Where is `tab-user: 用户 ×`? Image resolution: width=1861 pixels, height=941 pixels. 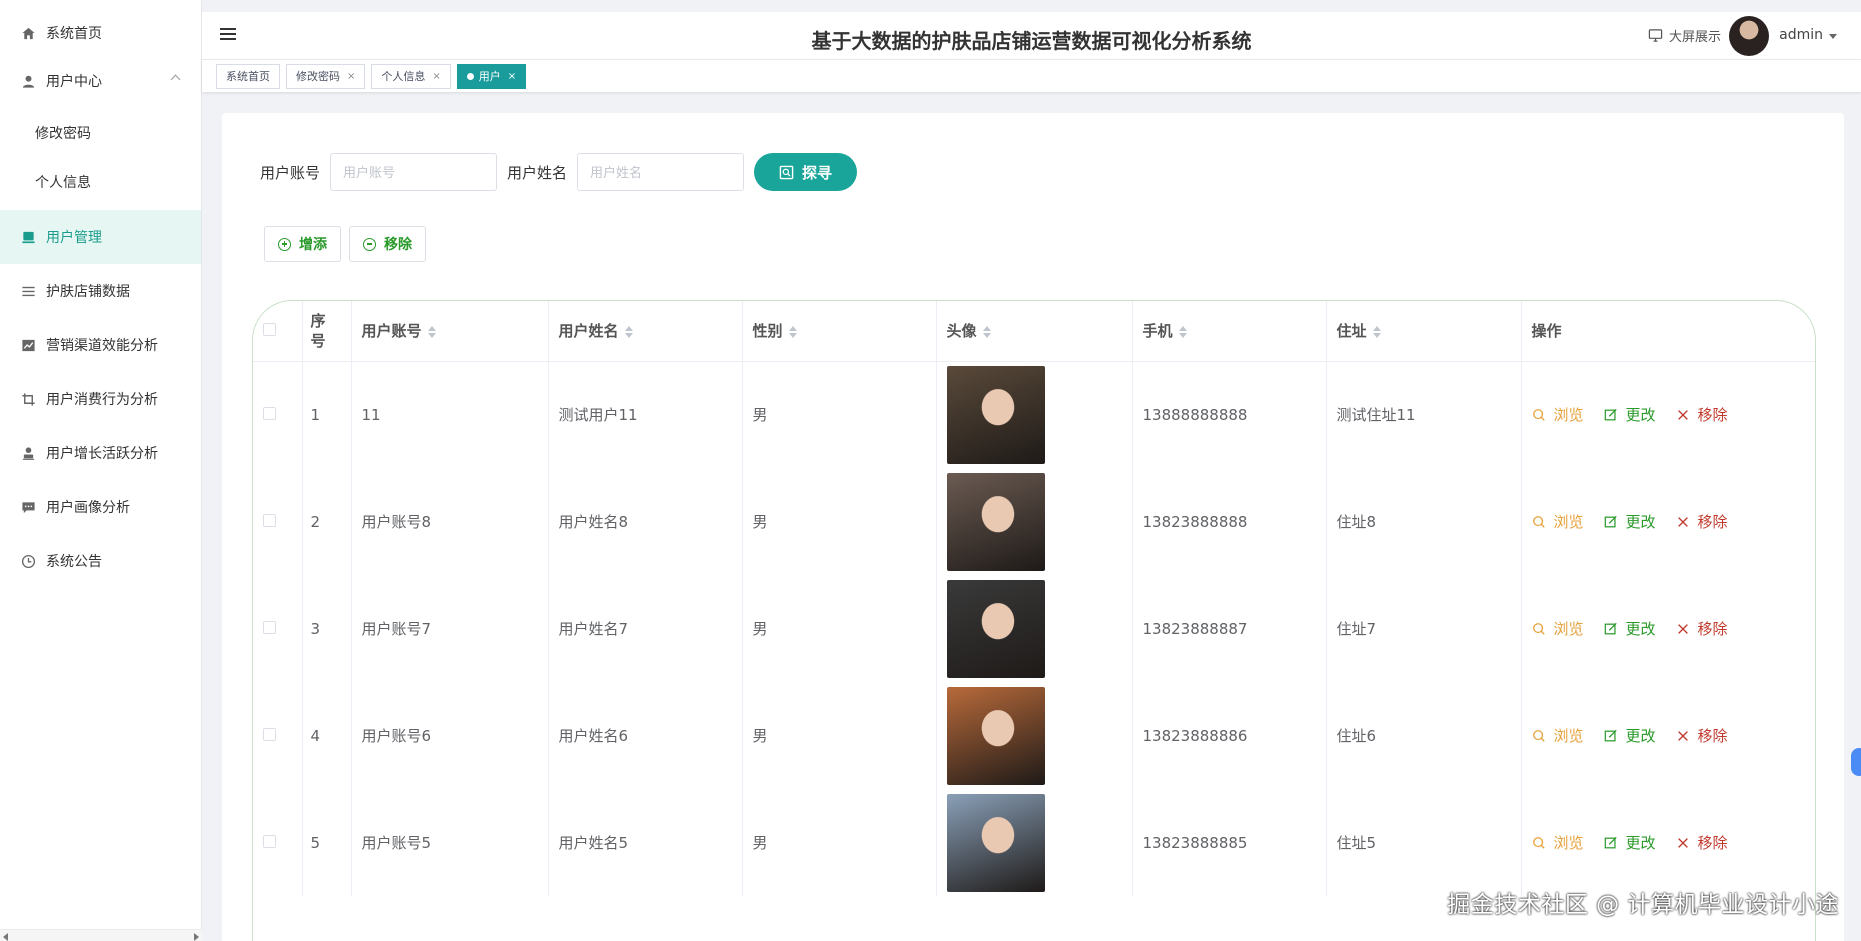
tab-user: 用户 × is located at coordinates (491, 76).